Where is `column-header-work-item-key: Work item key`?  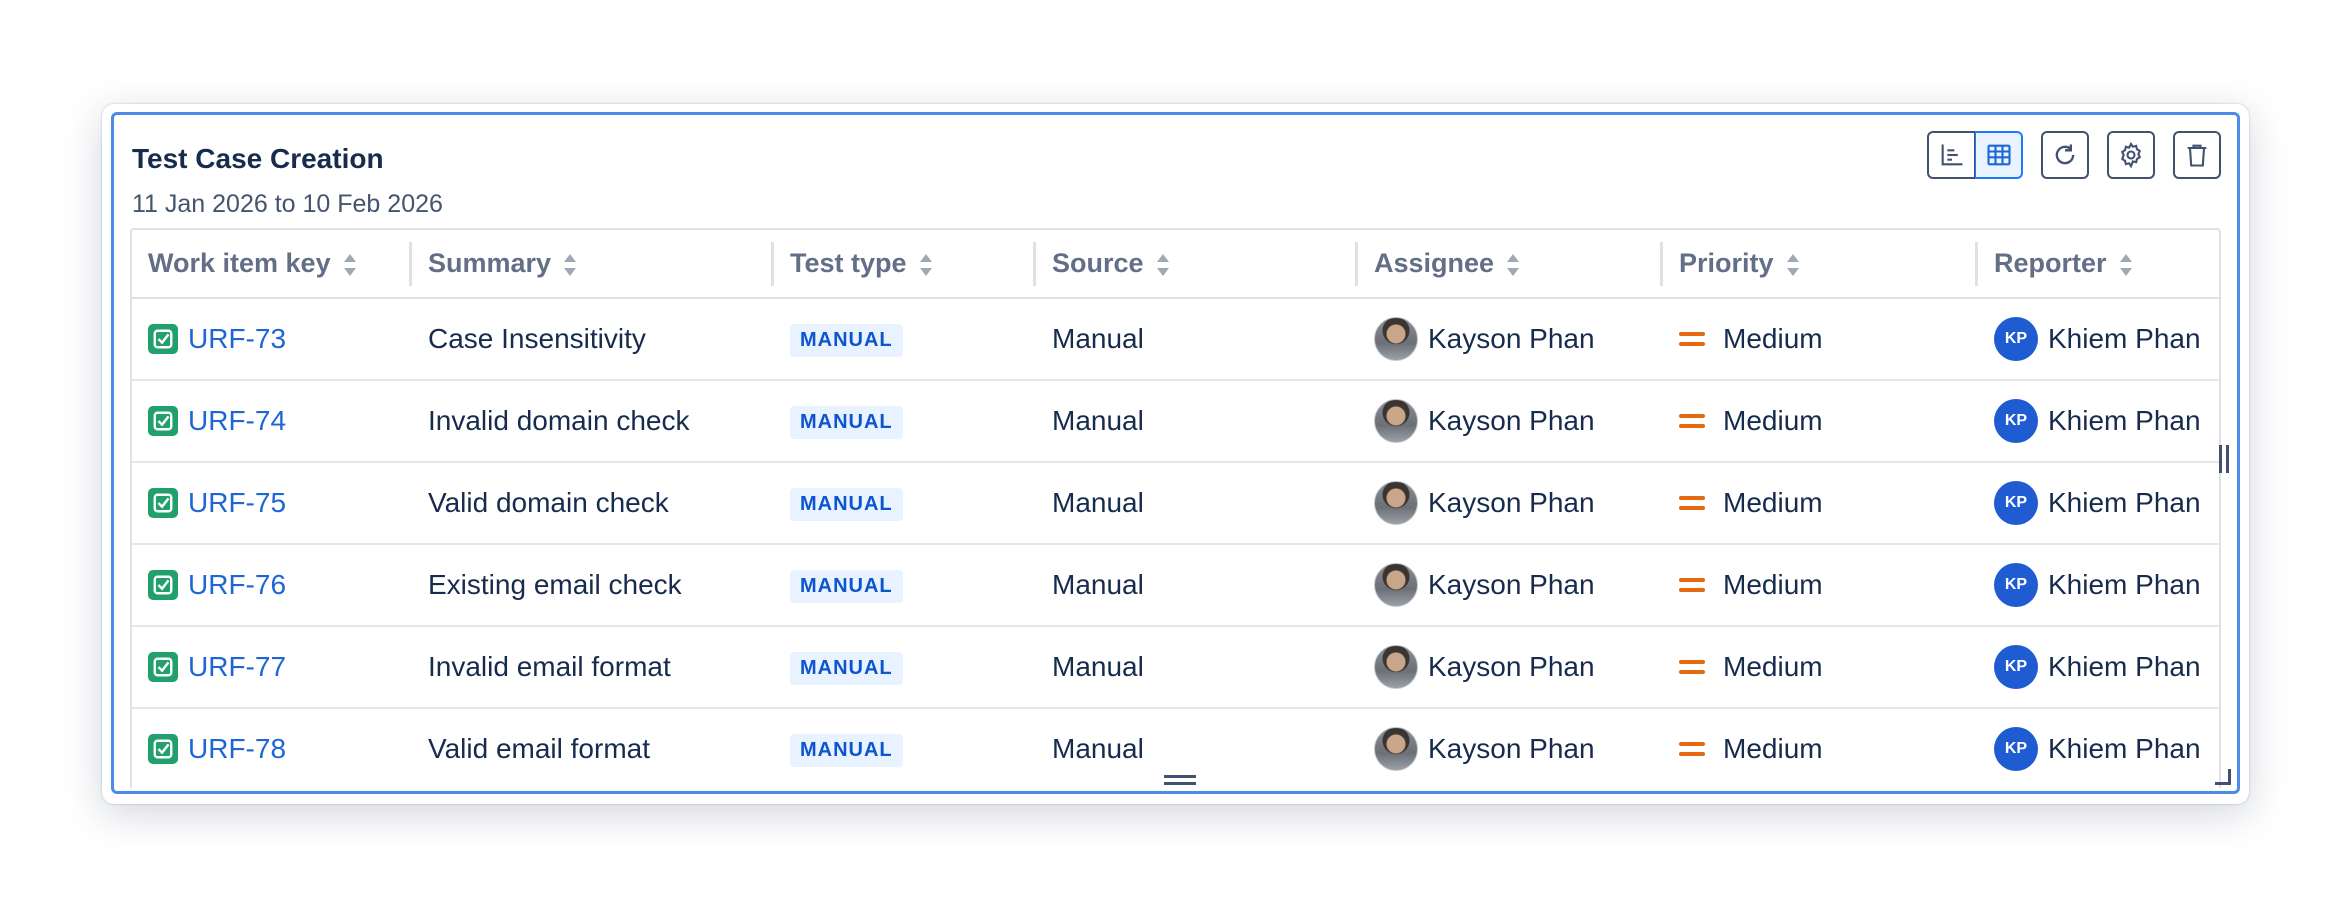 column-header-work-item-key: Work item key is located at coordinates (272, 264).